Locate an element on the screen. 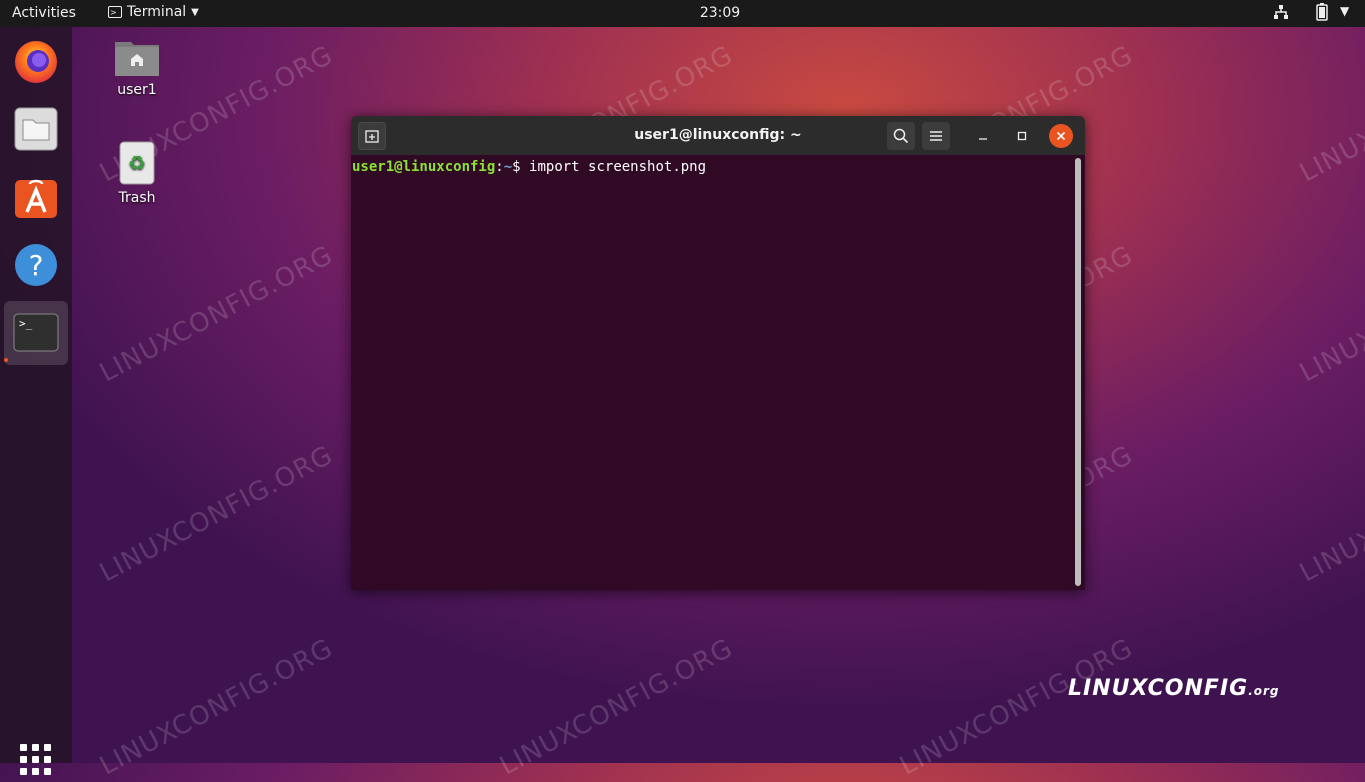 This screenshot has width=1365, height=782. window-titlebar: user1@linuxconfig: ~ is located at coordinates (718, 135).